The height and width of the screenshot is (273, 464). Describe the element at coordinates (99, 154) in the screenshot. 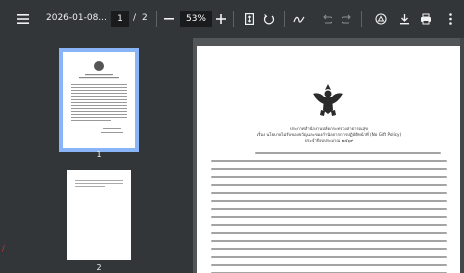

I see `thumbnail-1-label: 1` at that location.